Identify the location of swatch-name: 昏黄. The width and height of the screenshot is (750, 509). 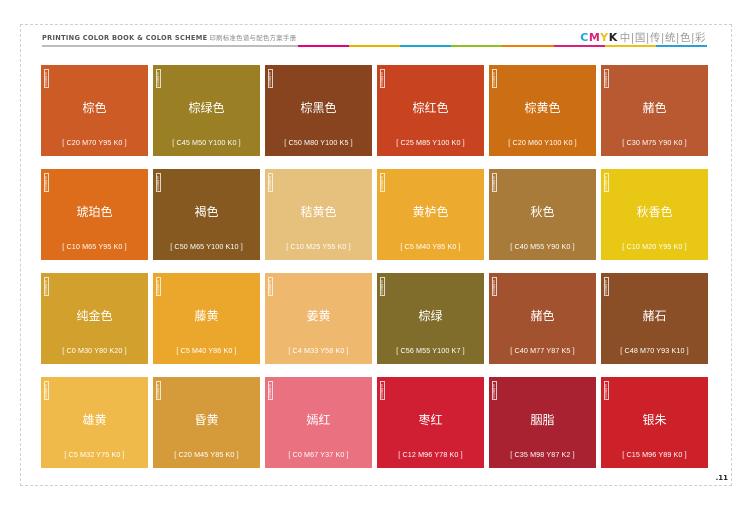
(206, 420).